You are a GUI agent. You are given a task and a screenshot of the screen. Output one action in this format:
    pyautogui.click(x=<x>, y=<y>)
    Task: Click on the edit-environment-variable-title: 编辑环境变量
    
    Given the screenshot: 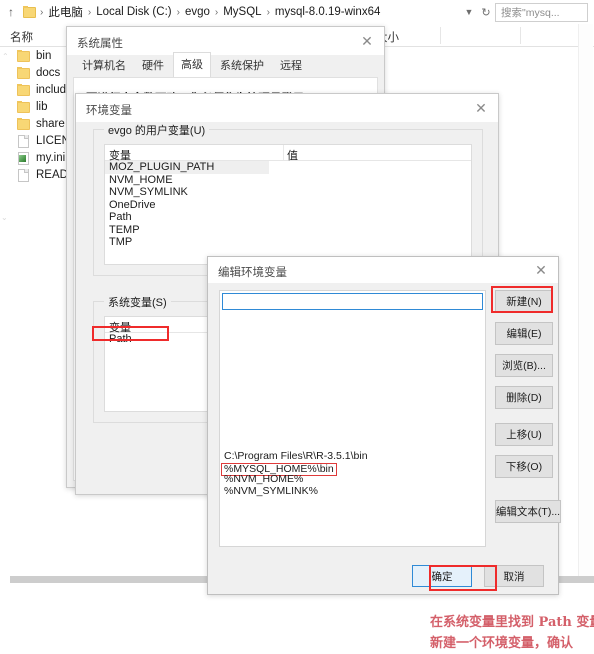 What is the action you would take?
    pyautogui.click(x=252, y=273)
    